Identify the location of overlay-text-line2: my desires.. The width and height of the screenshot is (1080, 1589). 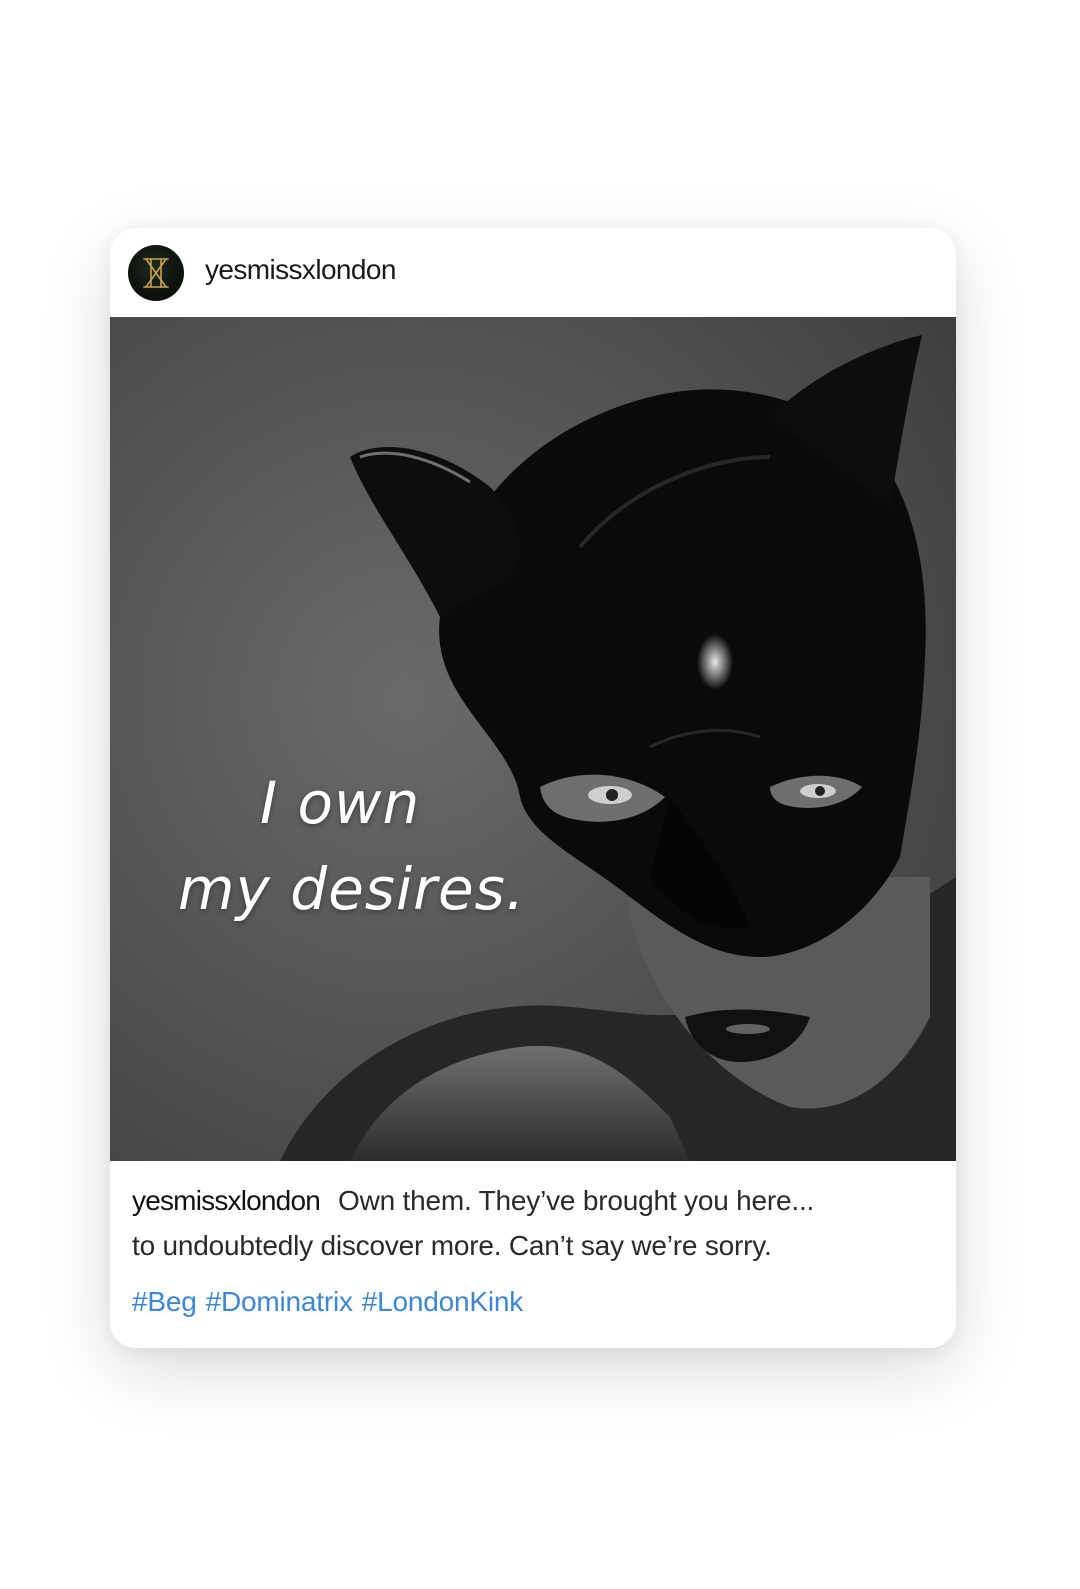
(352, 889).